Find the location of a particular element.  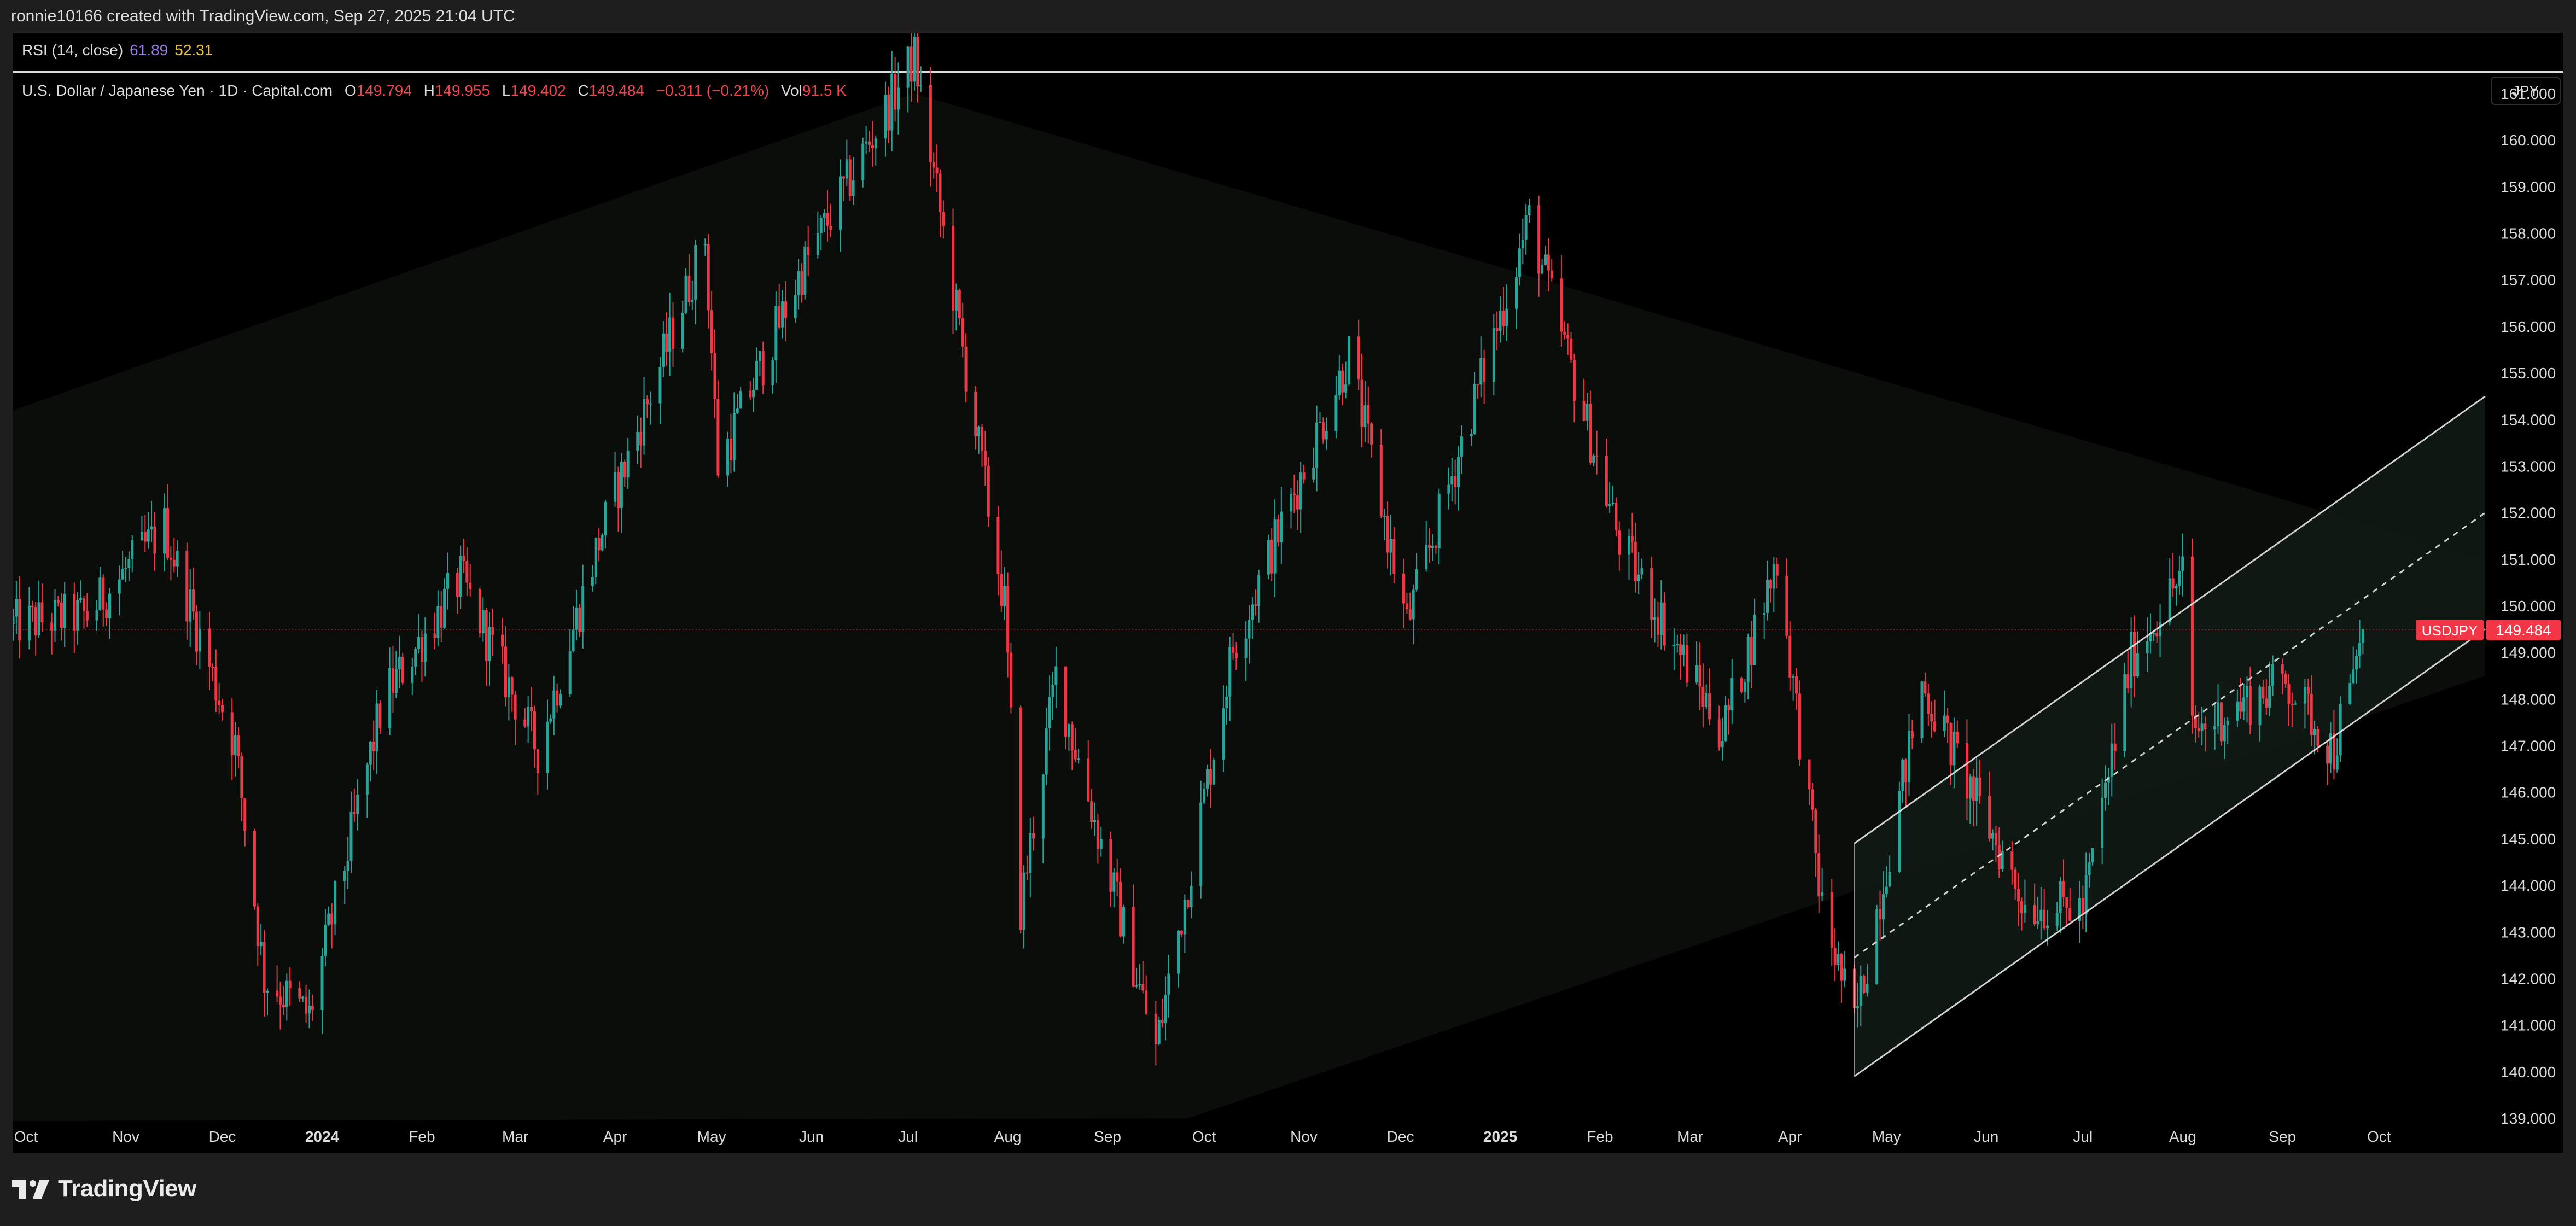

y-tick-label: 141.000 is located at coordinates (2528, 1025).